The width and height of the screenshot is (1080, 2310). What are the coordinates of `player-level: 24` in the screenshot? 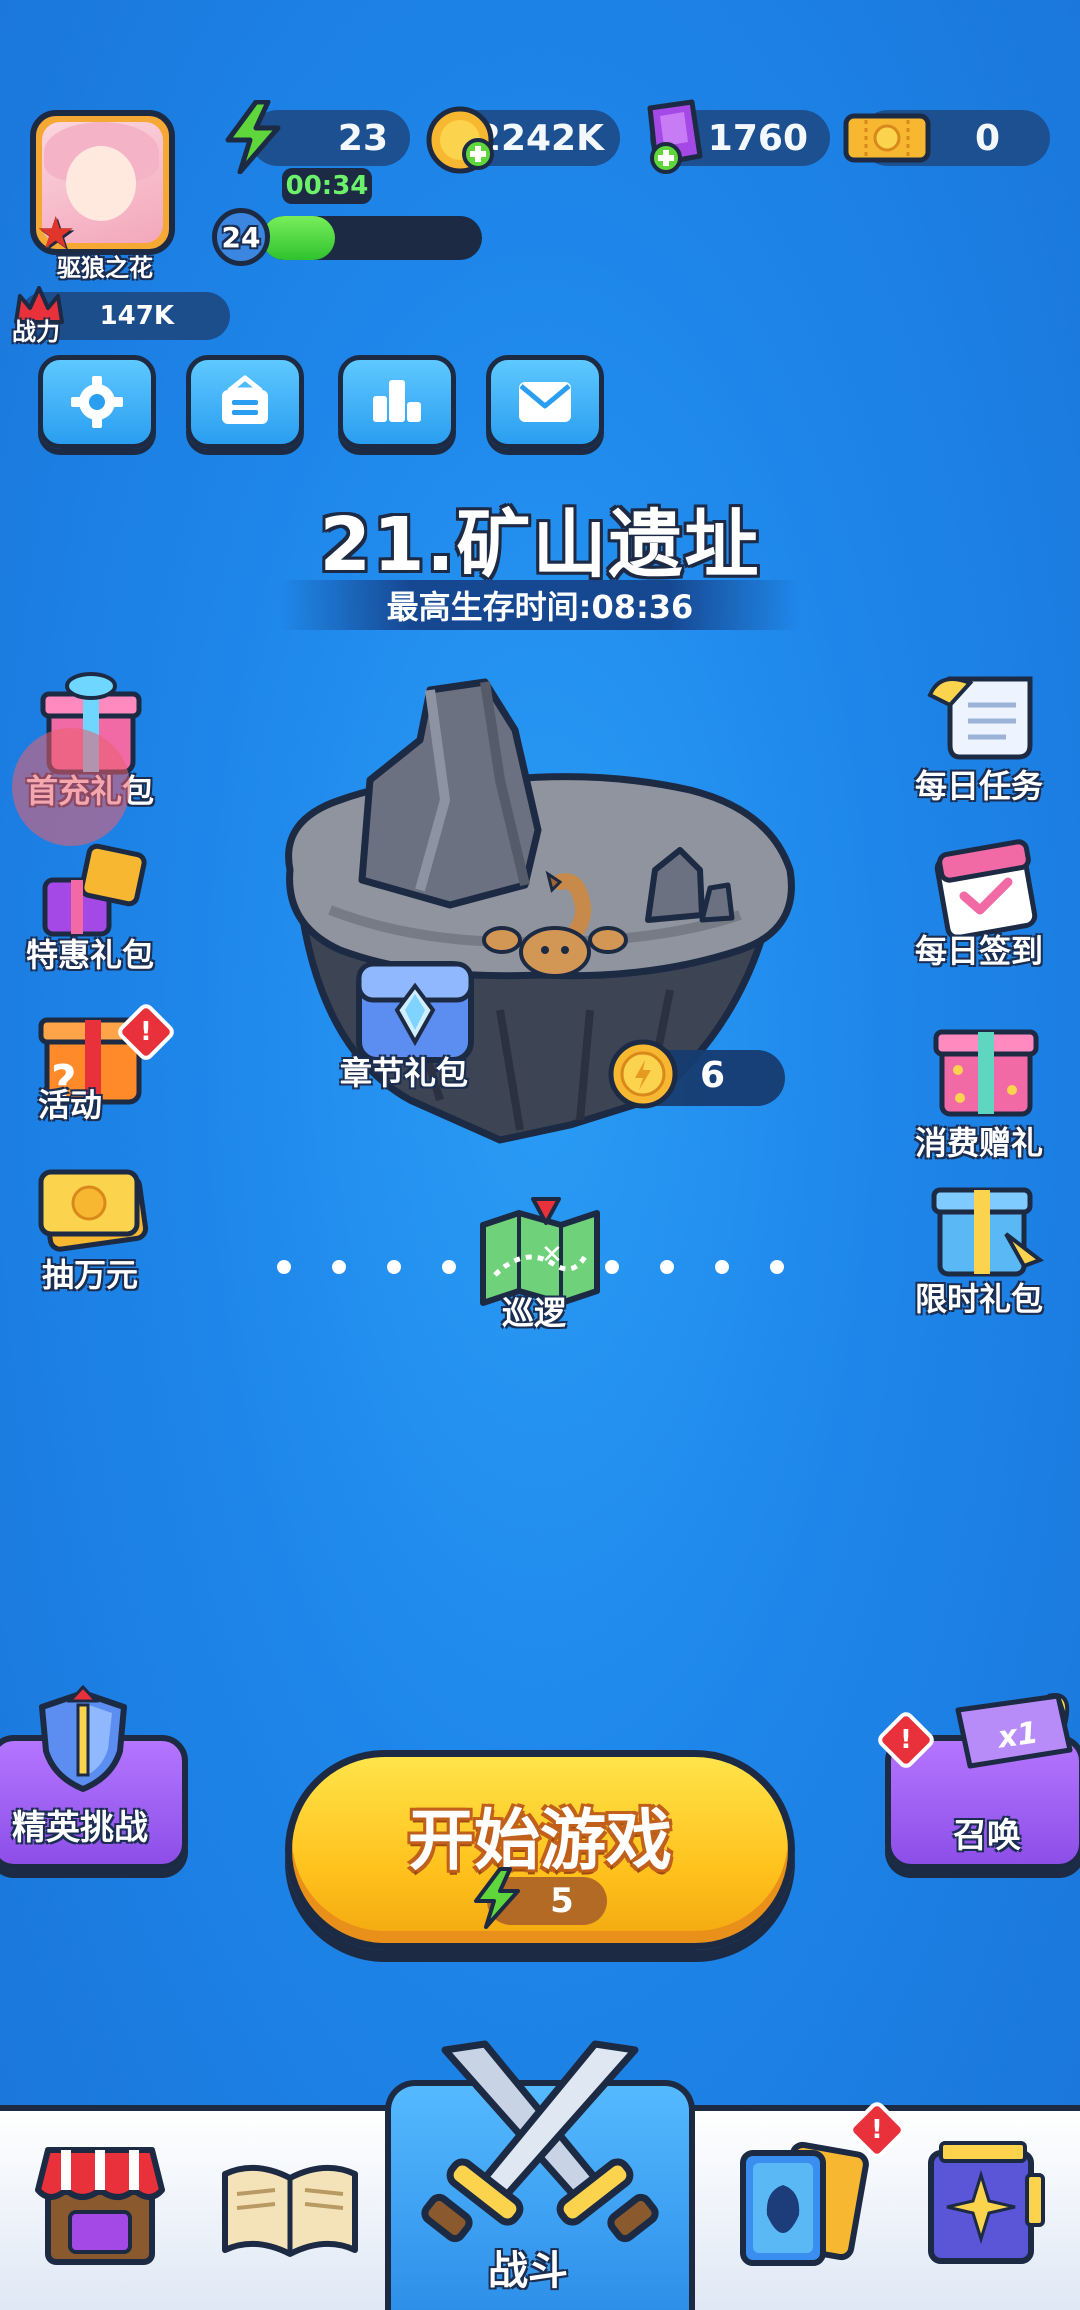 It's located at (241, 237).